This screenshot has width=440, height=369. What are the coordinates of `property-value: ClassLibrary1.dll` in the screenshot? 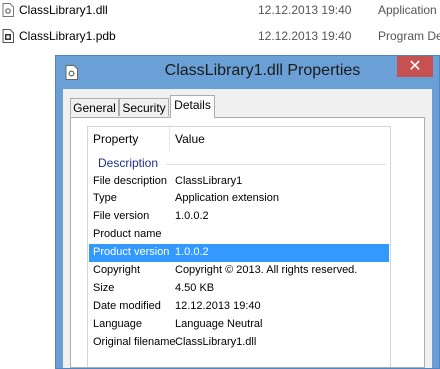 It's located at (216, 342).